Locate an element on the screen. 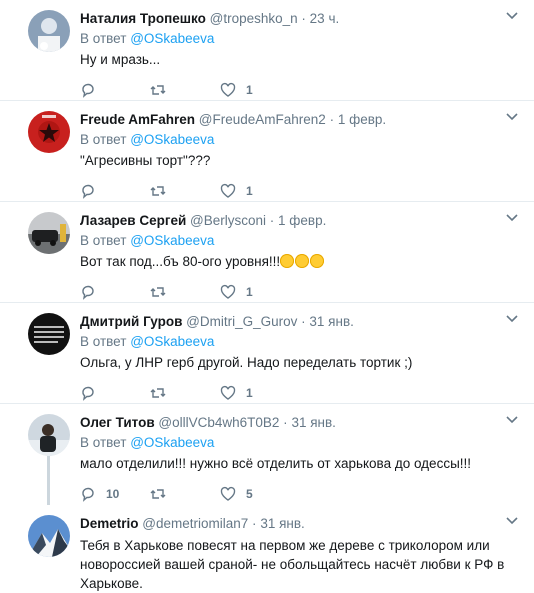 This screenshot has width=534, height=593. username: @olllVCb4wh6T0B2 is located at coordinates (218, 422).